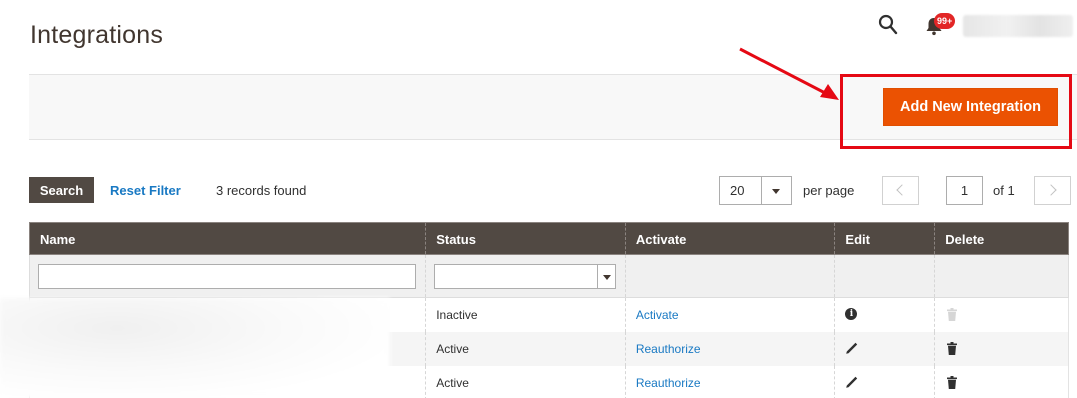 The height and width of the screenshot is (398, 1077). Describe the element at coordinates (729, 238) in the screenshot. I see `column-header-activate: Activate` at that location.